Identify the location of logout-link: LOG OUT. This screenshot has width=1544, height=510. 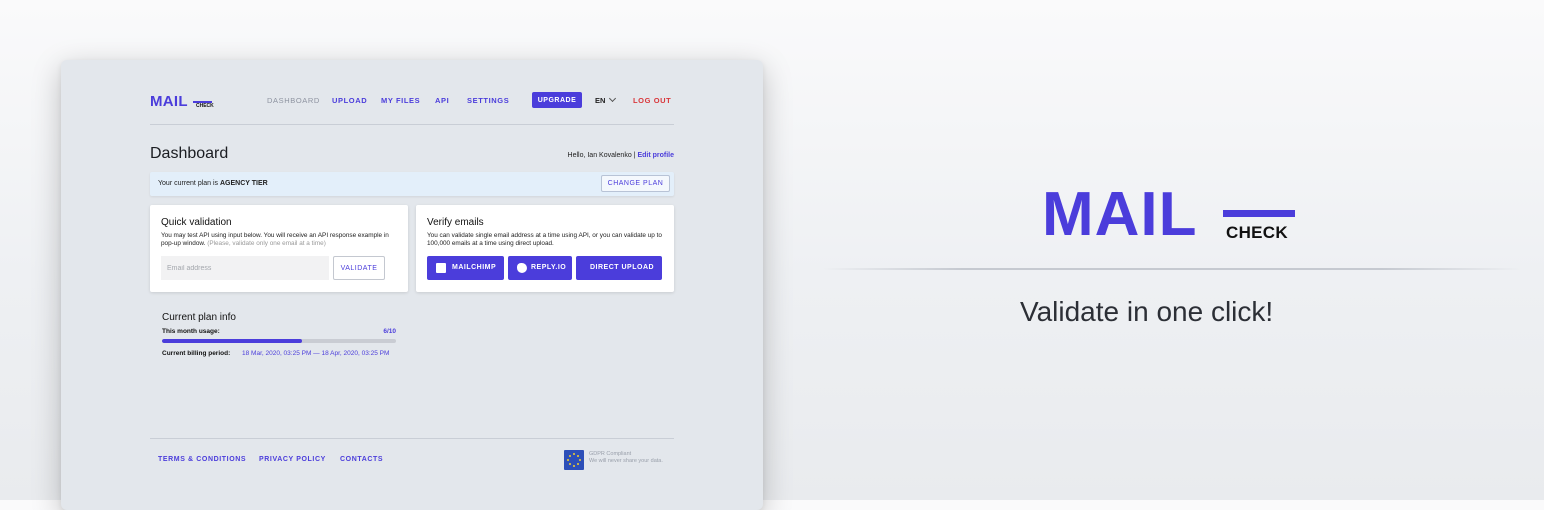
(652, 100).